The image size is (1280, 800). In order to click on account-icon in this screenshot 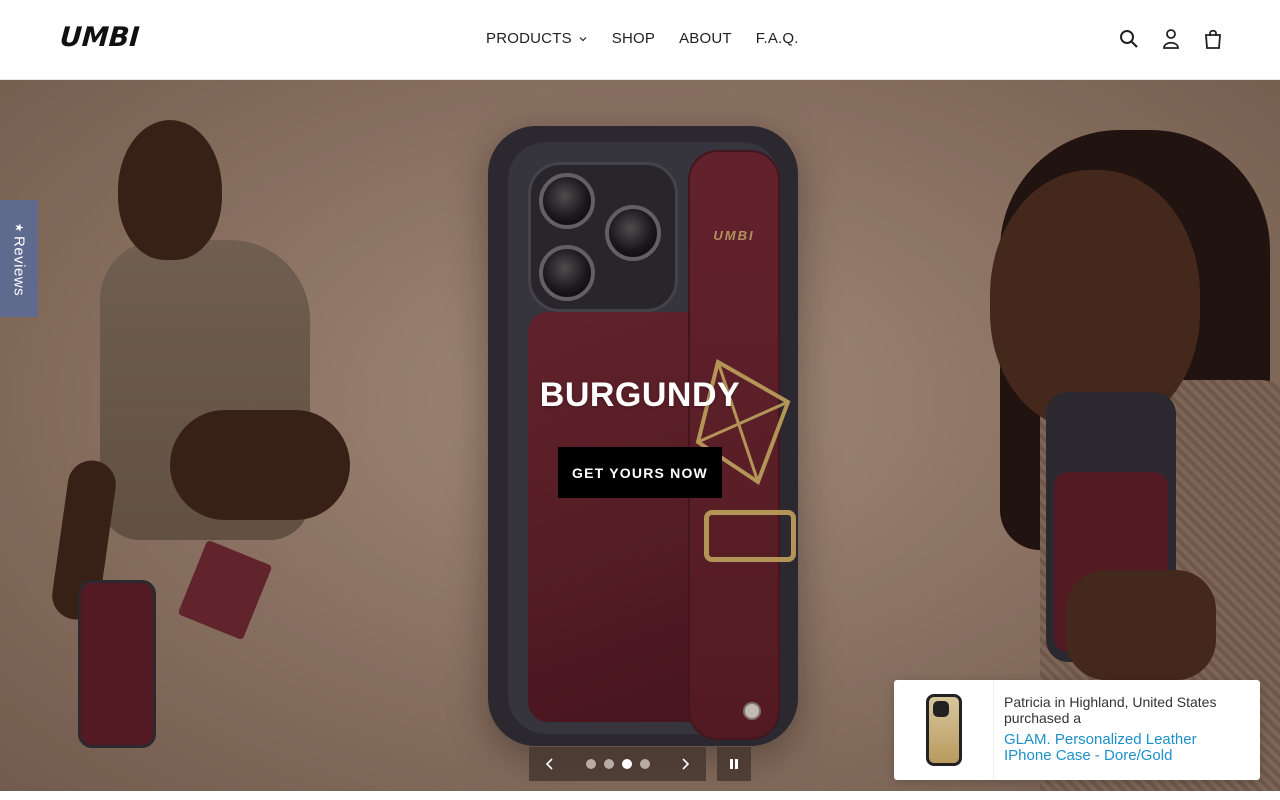, I will do `click(1171, 39)`.